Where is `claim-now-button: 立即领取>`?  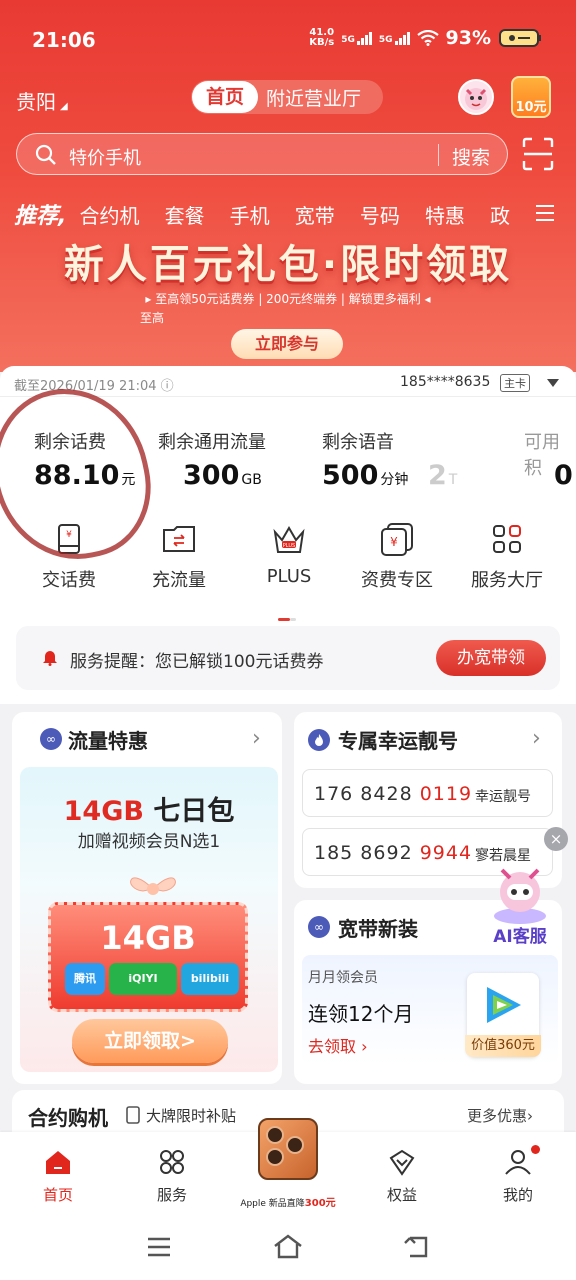 claim-now-button: 立即领取> is located at coordinates (150, 1041).